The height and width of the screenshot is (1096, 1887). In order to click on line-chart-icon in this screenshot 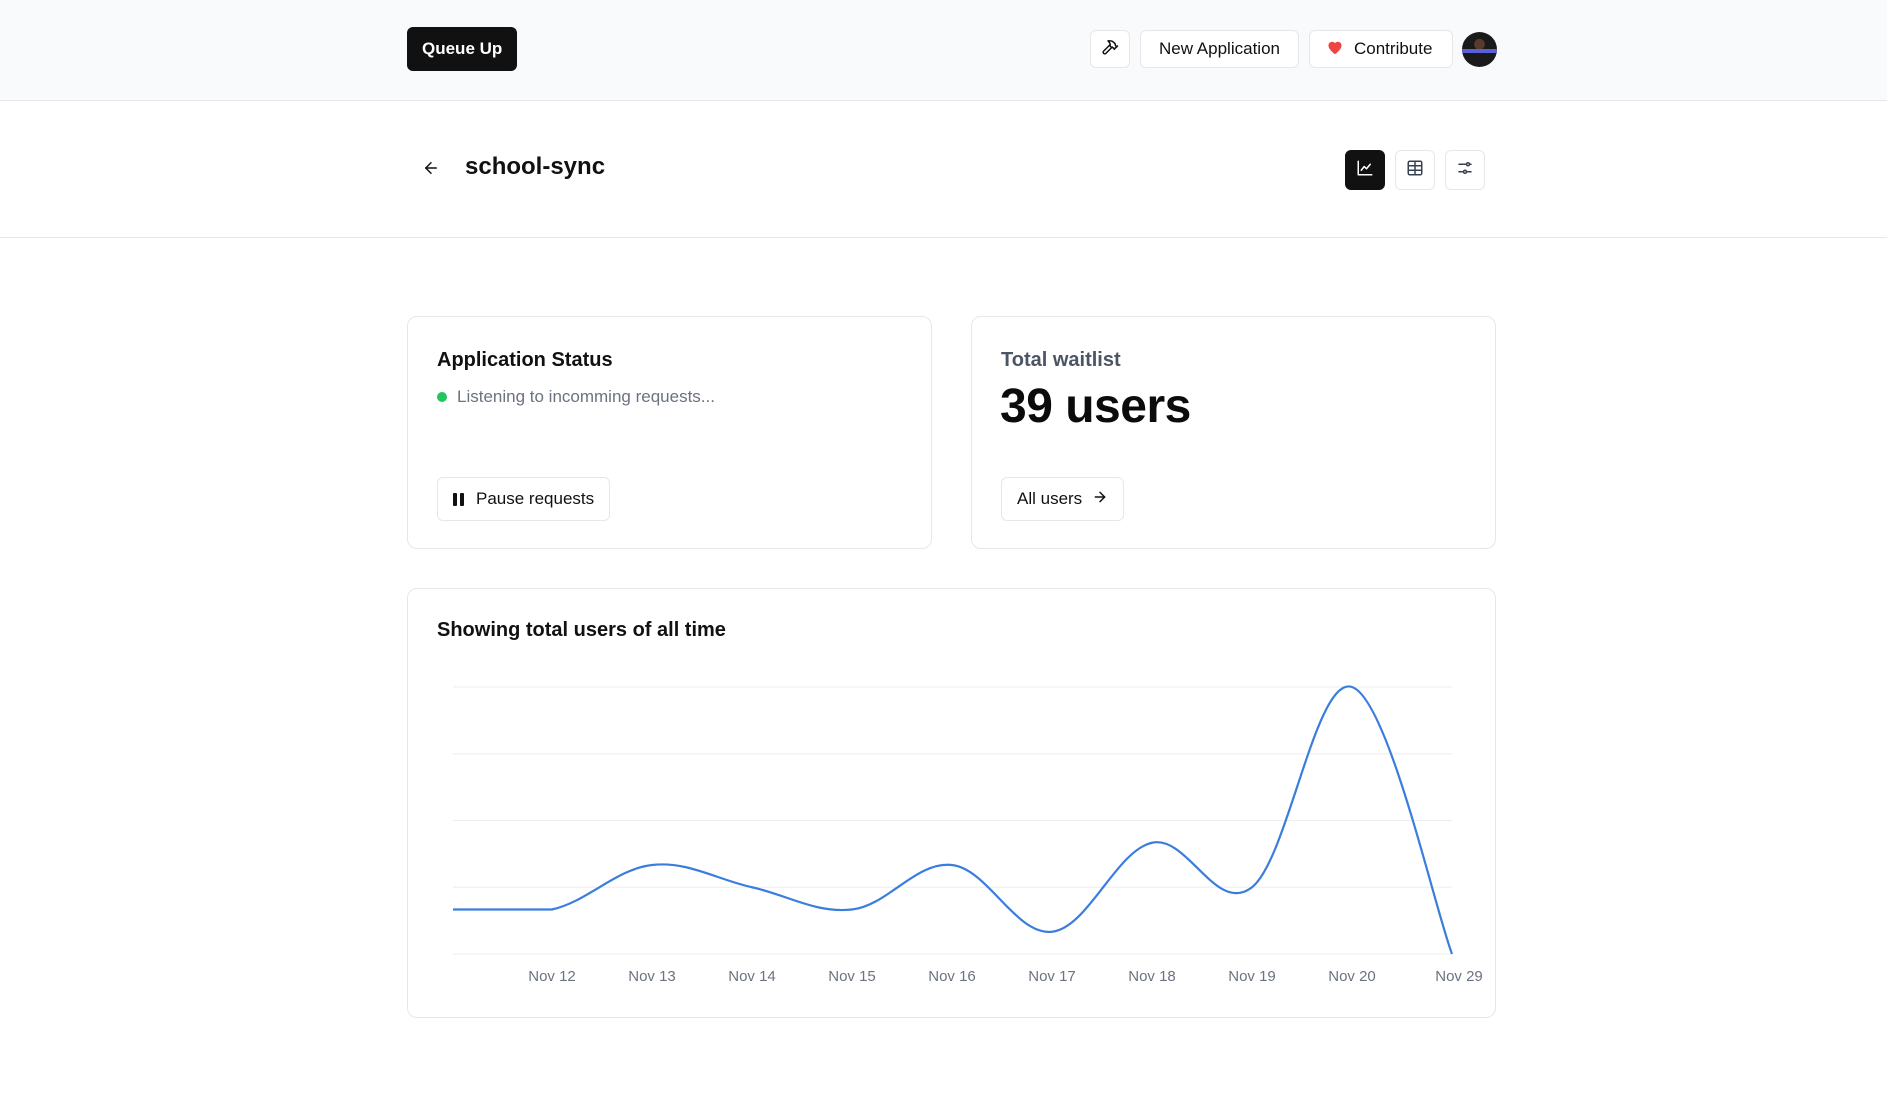, I will do `click(1365, 170)`.